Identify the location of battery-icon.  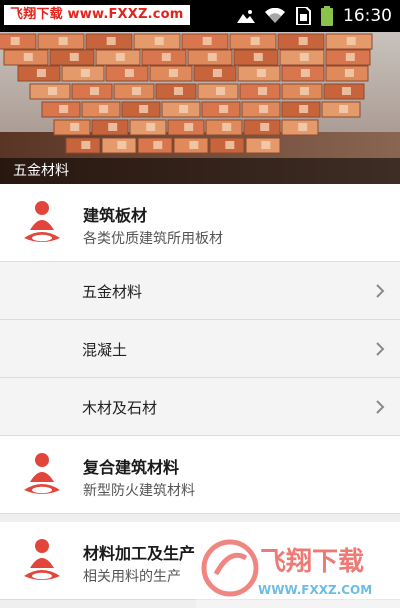
(327, 16).